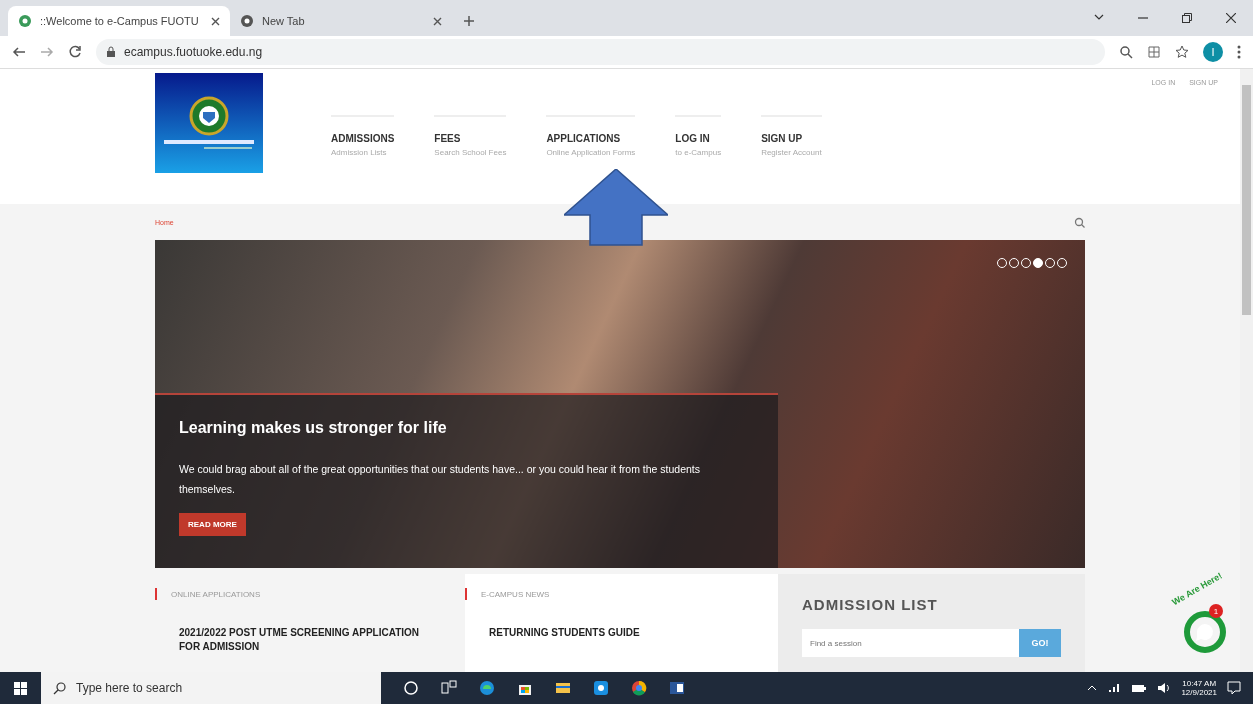 Image resolution: width=1253 pixels, height=704 pixels. What do you see at coordinates (601, 688) in the screenshot?
I see `skype-icon` at bounding box center [601, 688].